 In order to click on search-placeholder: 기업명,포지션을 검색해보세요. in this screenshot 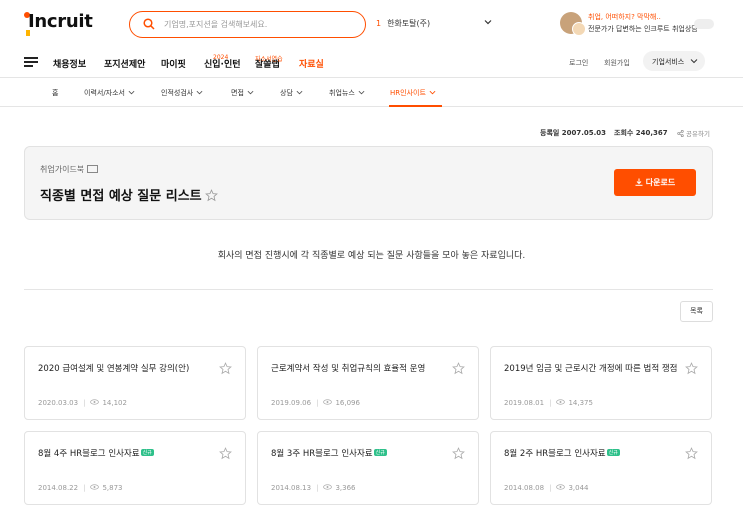, I will do `click(216, 24)`.